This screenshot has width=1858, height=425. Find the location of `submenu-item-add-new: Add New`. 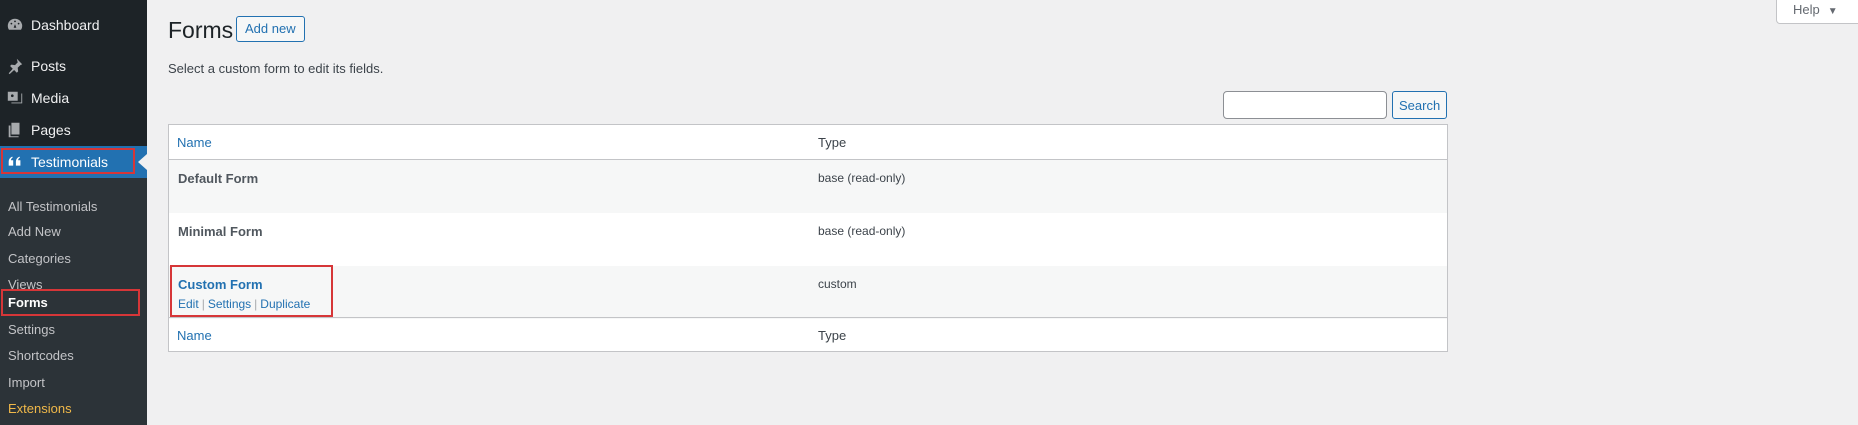

submenu-item-add-new: Add New is located at coordinates (34, 232).